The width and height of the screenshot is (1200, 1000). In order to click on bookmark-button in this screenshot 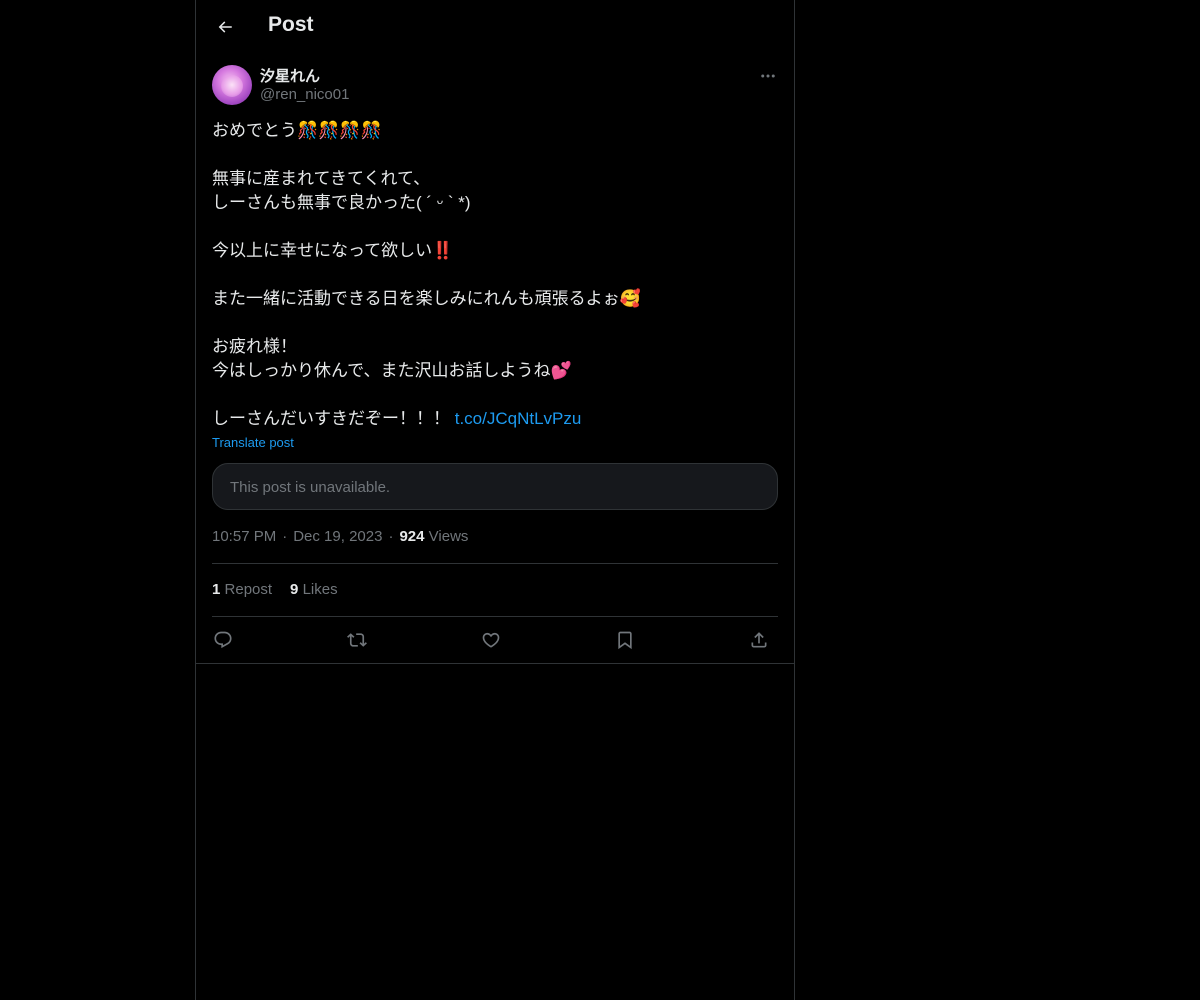, I will do `click(625, 640)`.